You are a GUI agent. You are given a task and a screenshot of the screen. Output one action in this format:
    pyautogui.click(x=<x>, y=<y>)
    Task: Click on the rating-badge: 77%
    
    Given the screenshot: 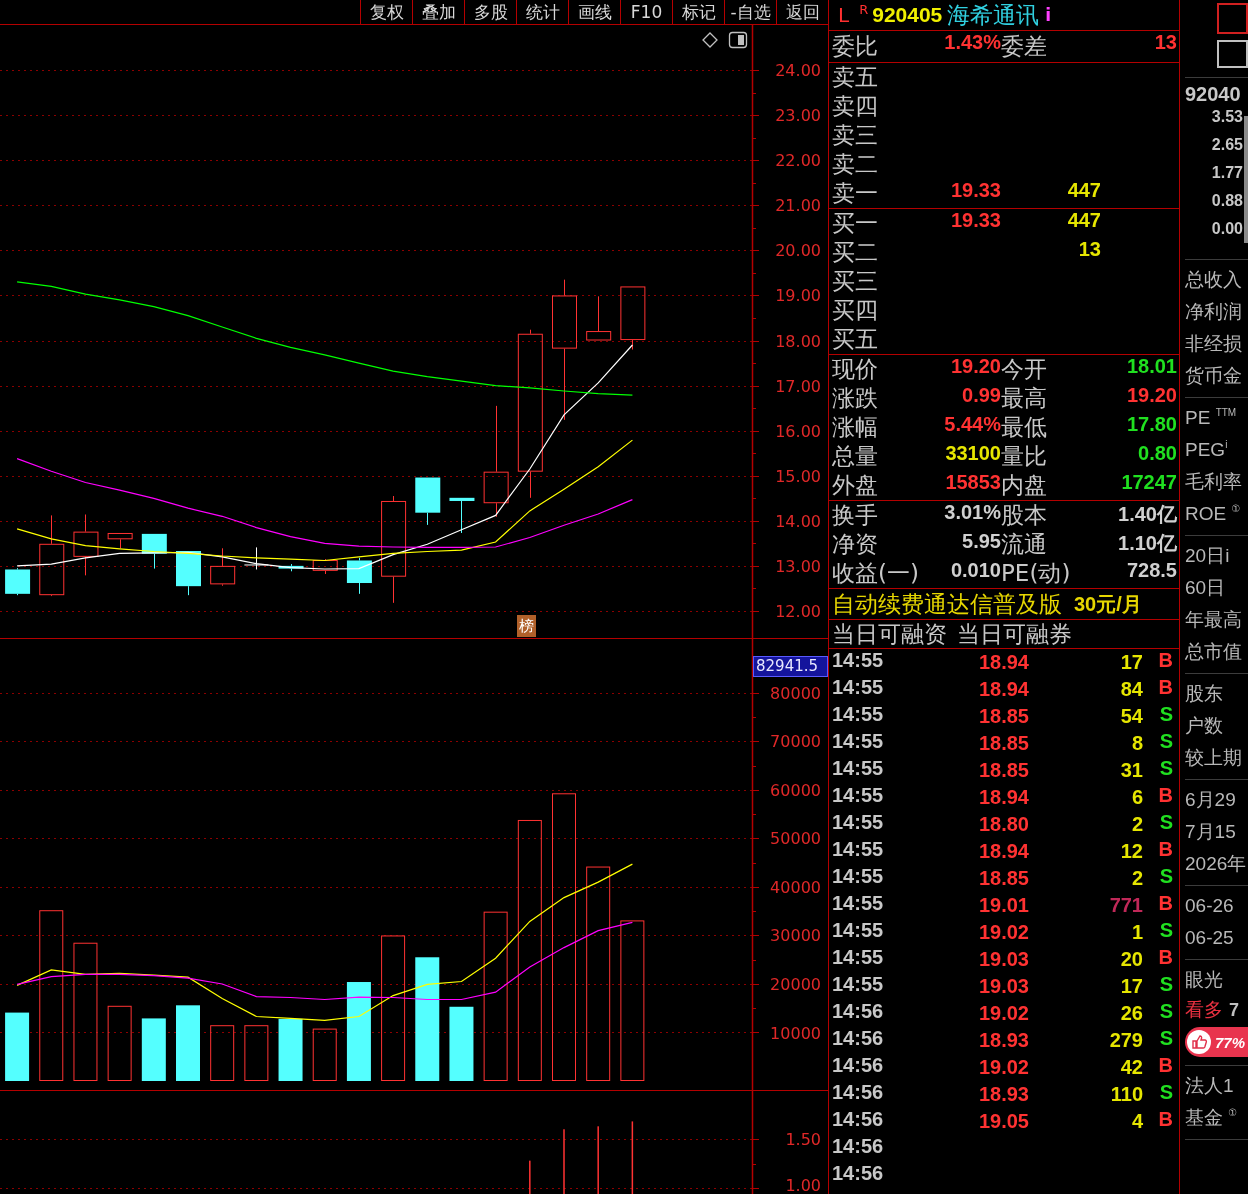 What is the action you would take?
    pyautogui.click(x=1216, y=1042)
    